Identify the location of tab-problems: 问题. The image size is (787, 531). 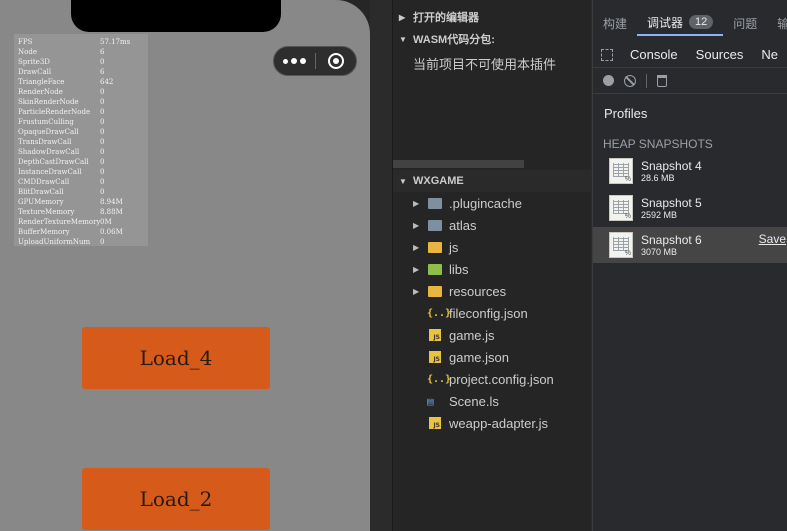
(745, 23).